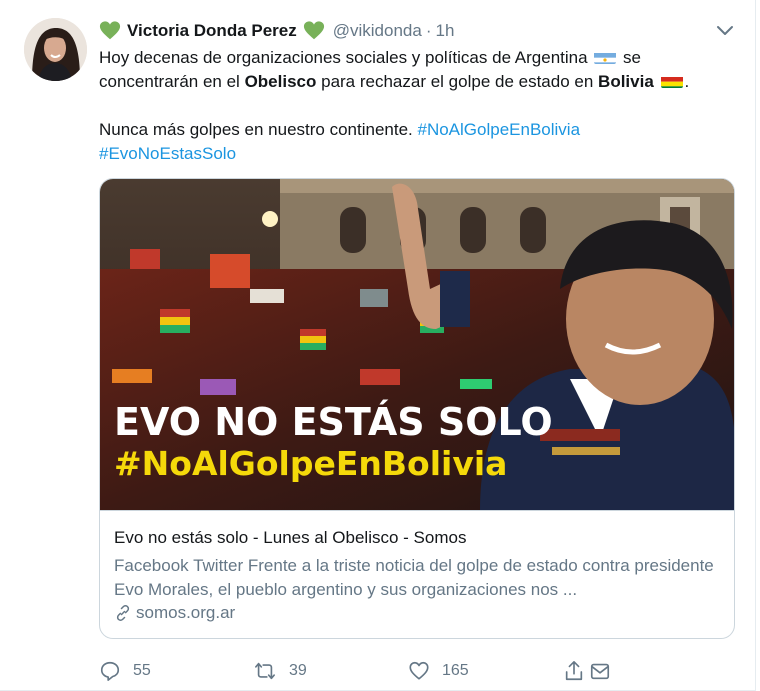 The image size is (760, 691). I want to click on hashtag-link: #NoAlGolpeEnBolivia, so click(499, 129).